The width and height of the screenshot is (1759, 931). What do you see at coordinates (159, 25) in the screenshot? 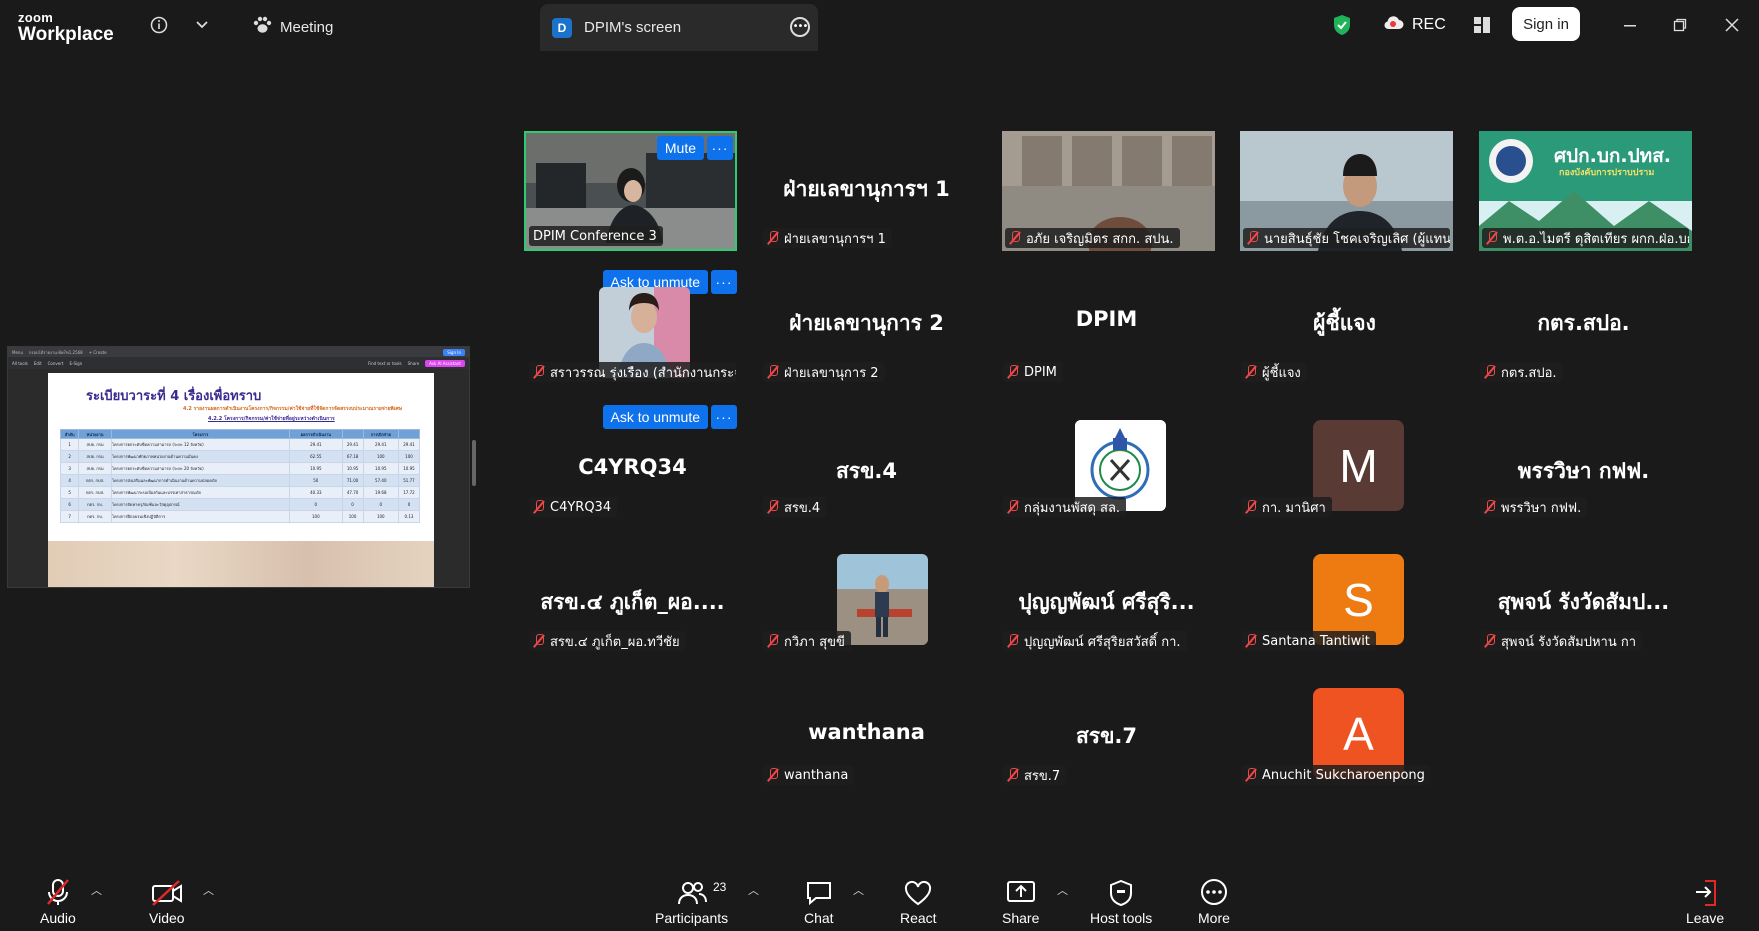
I see `meeting-info-icon` at bounding box center [159, 25].